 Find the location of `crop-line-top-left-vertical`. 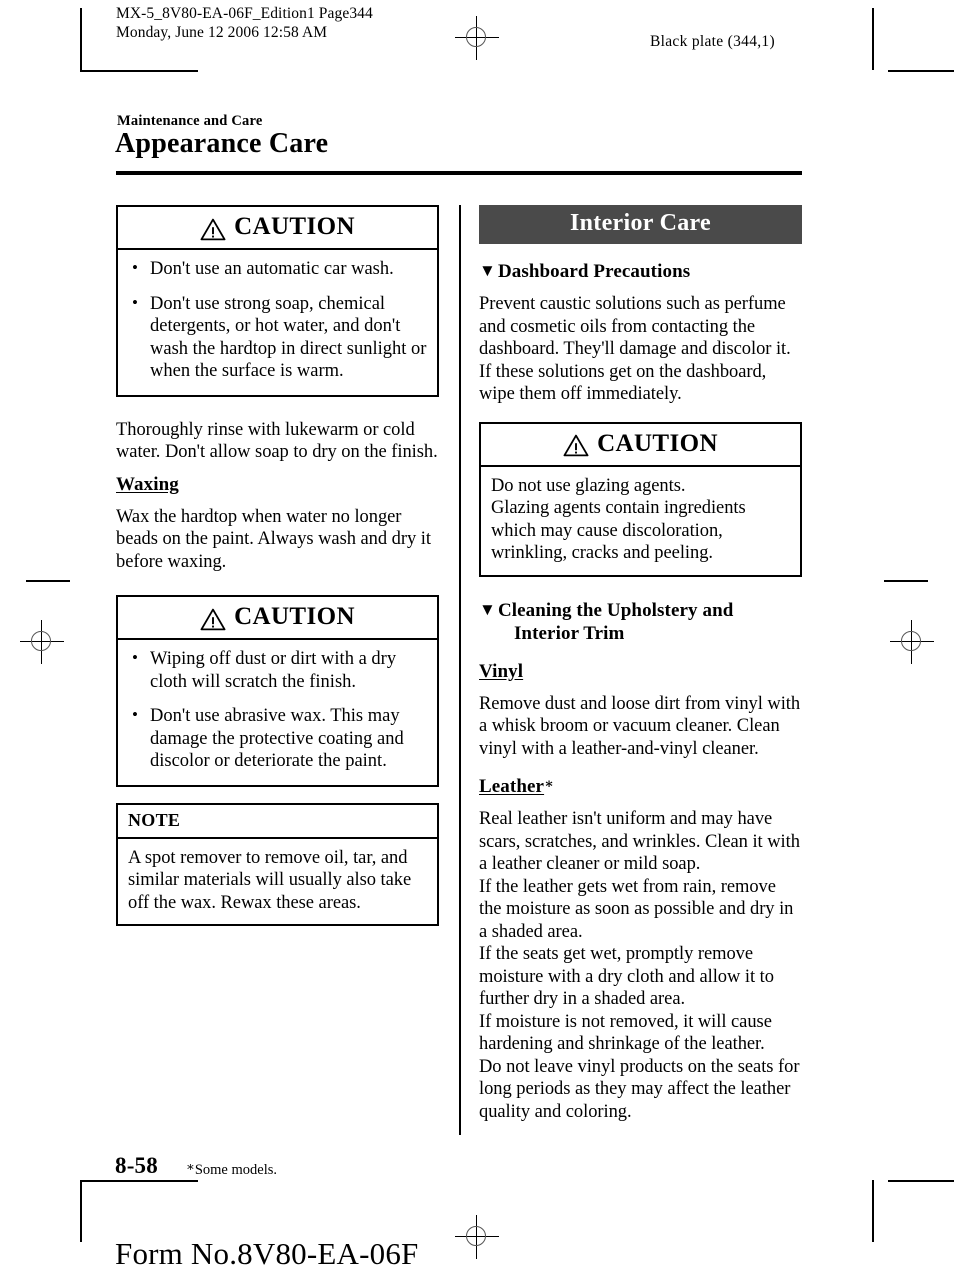

crop-line-top-left-vertical is located at coordinates (81, 39).